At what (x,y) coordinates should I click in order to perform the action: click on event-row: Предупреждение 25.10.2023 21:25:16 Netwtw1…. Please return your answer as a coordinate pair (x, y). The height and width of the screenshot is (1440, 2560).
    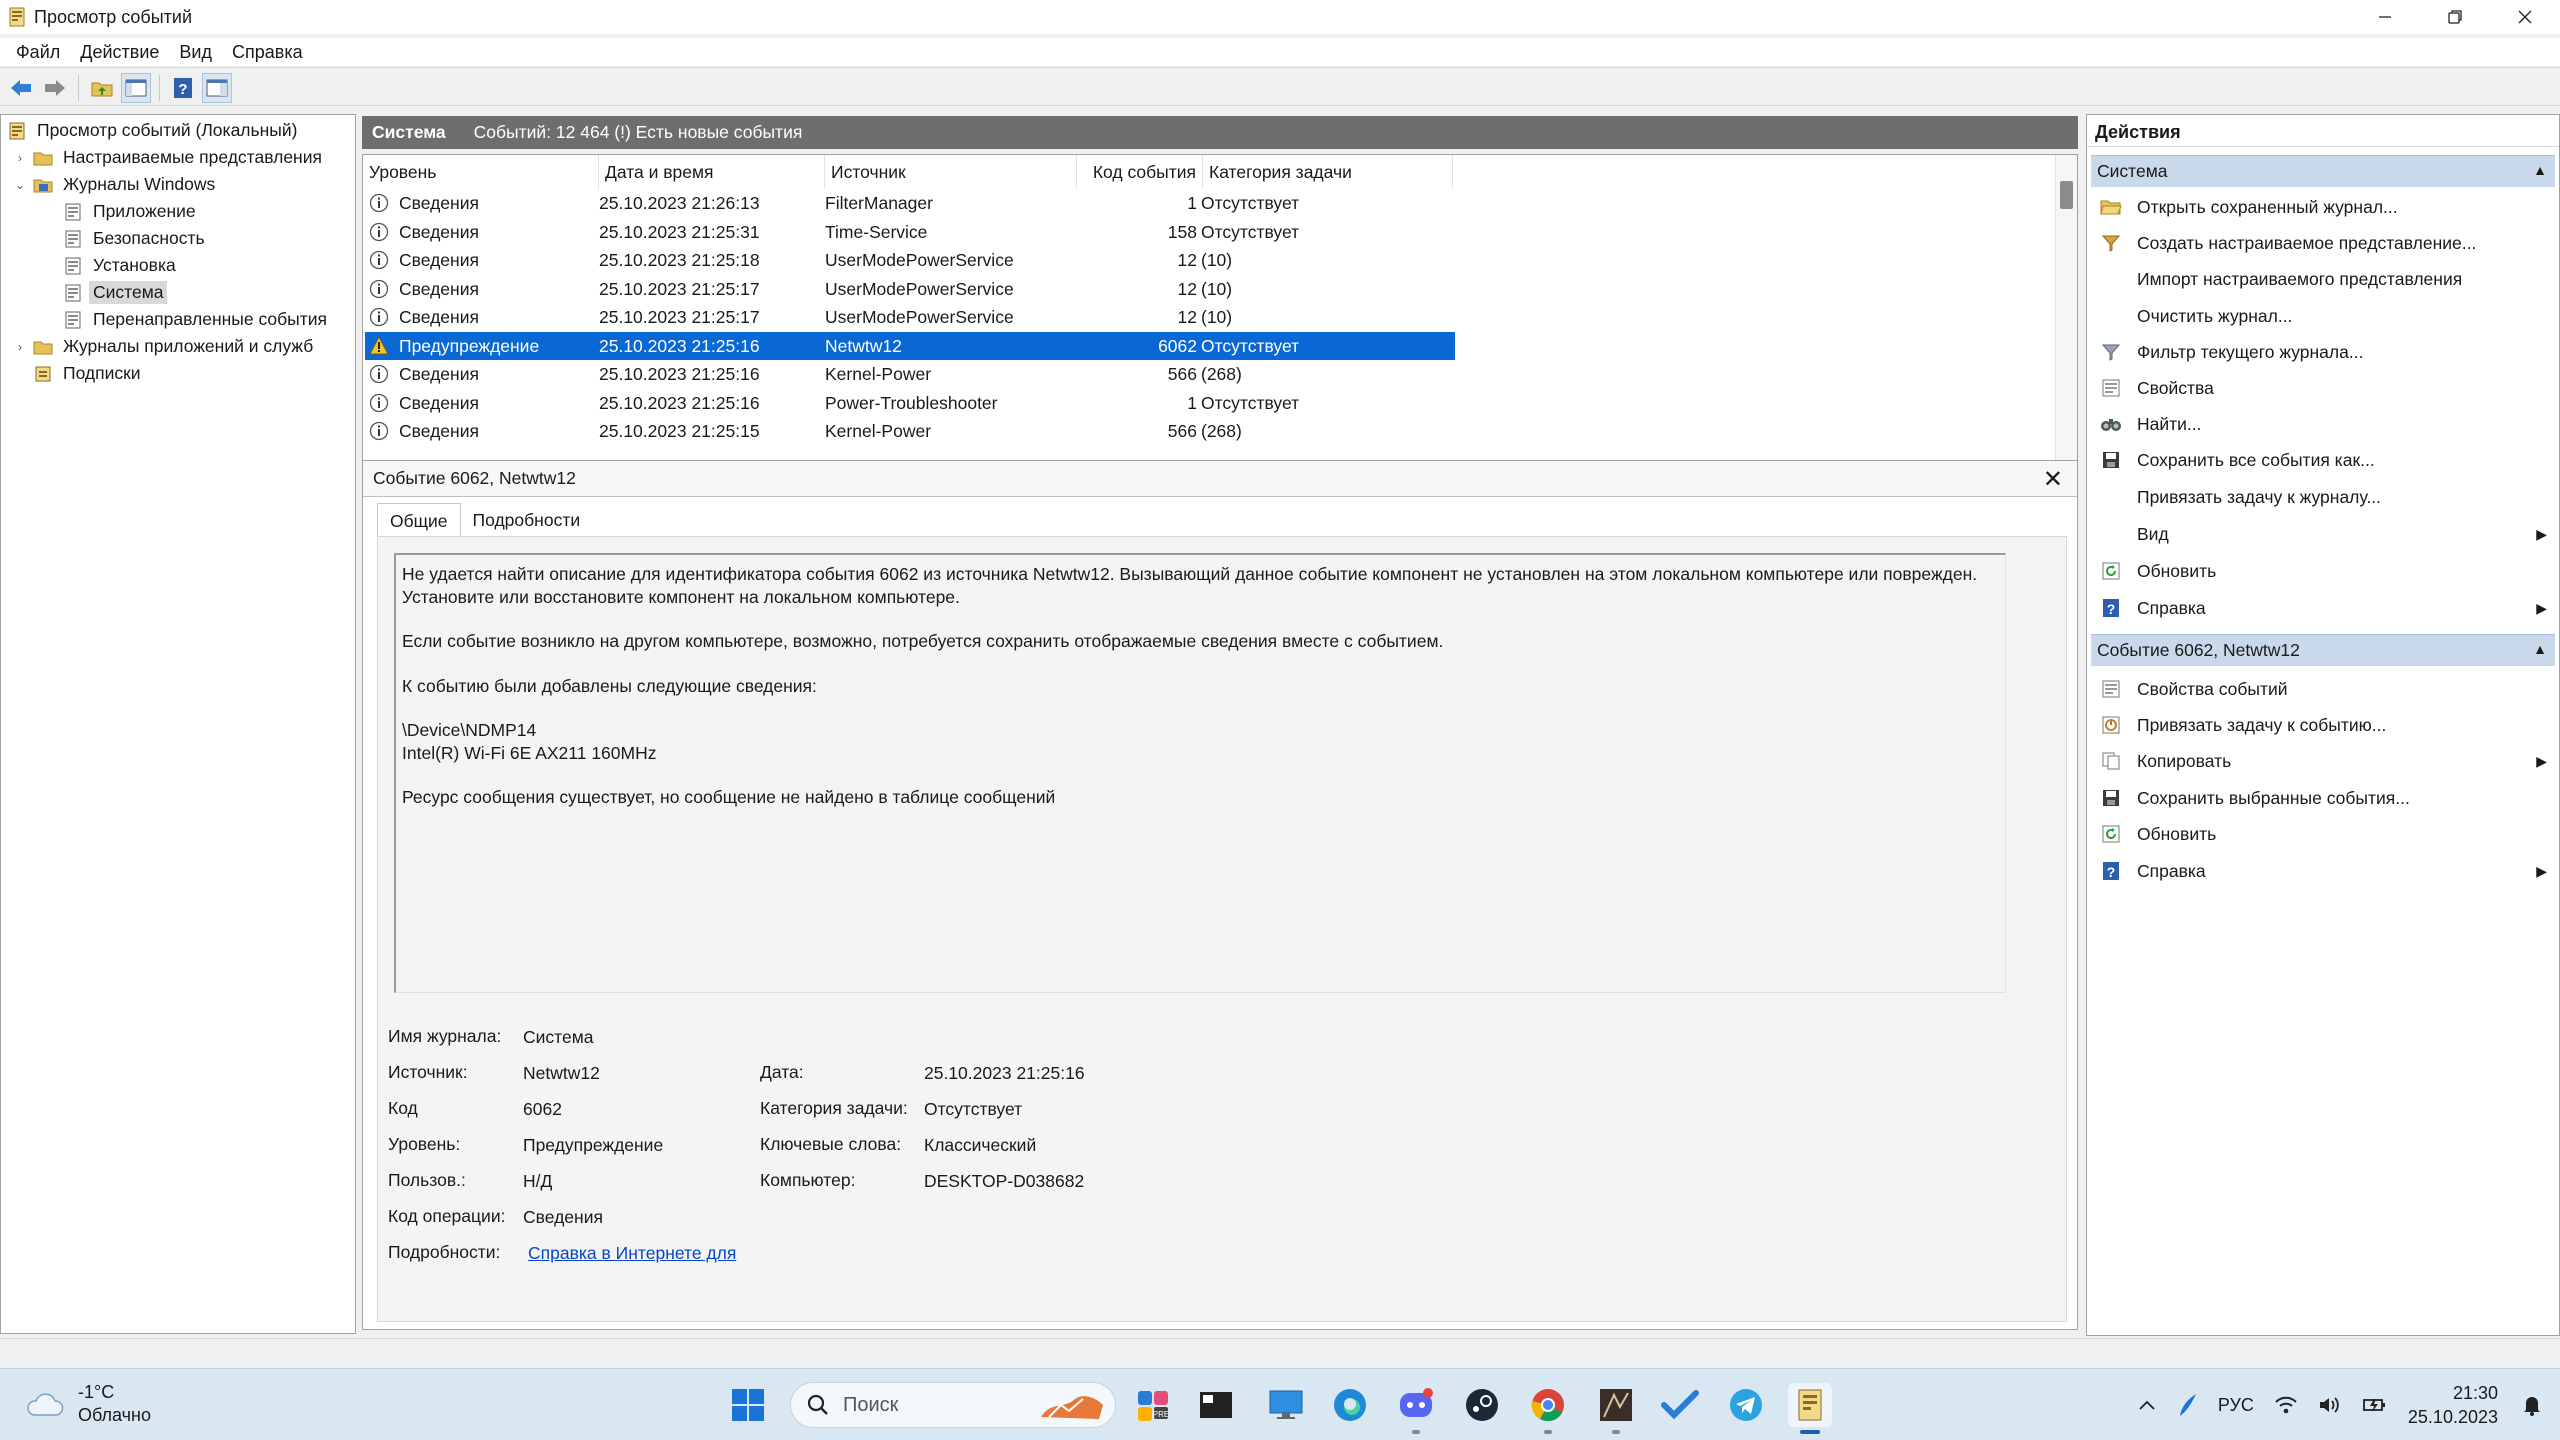
    Looking at the image, I should click on (910, 345).